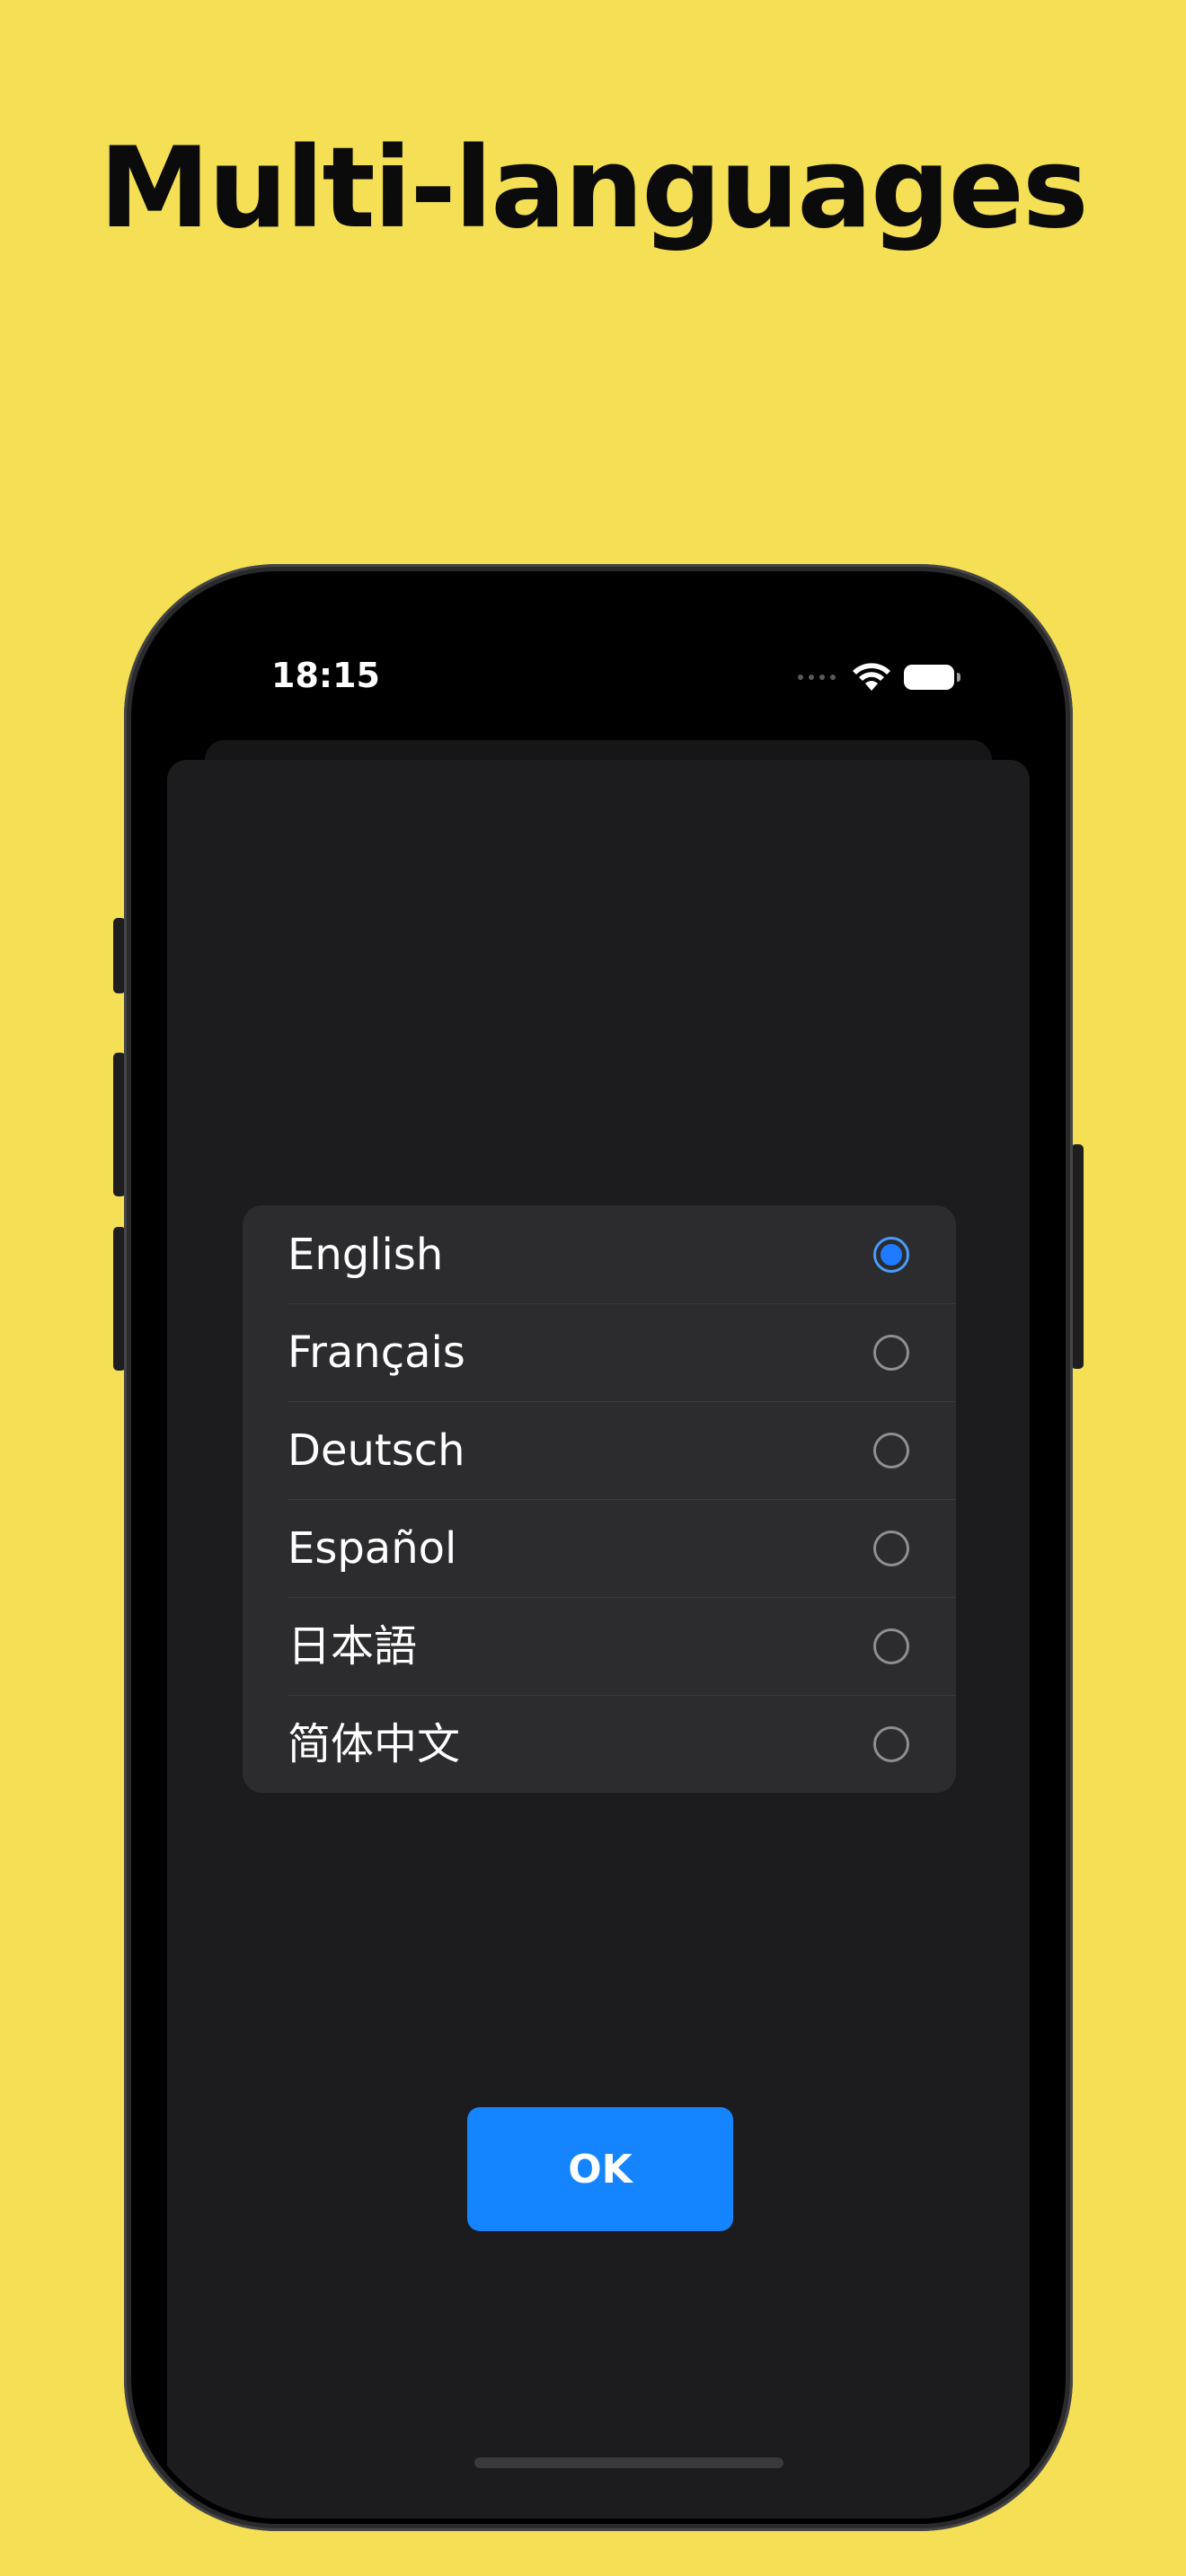 The image size is (1186, 2576). I want to click on language-label: 日本語, so click(353, 1646).